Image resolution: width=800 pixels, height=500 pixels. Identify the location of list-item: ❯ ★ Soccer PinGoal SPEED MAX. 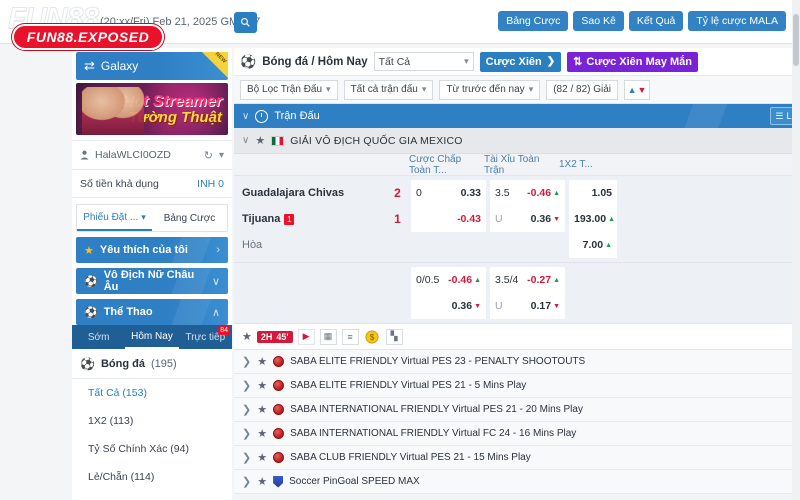
(513, 482).